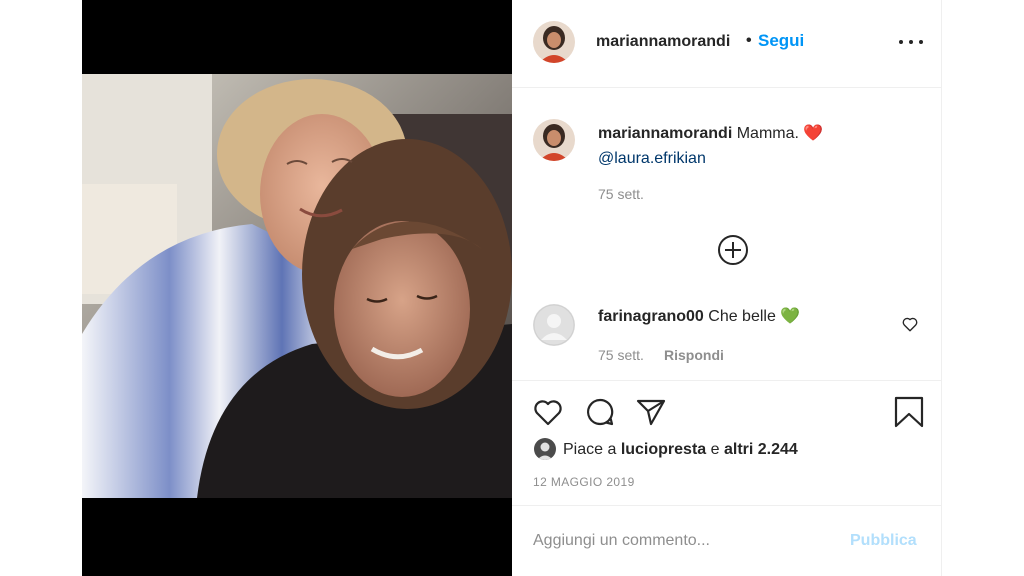  Describe the element at coordinates (592, 449) in the screenshot. I see `likes-prefix: Piace a` at that location.